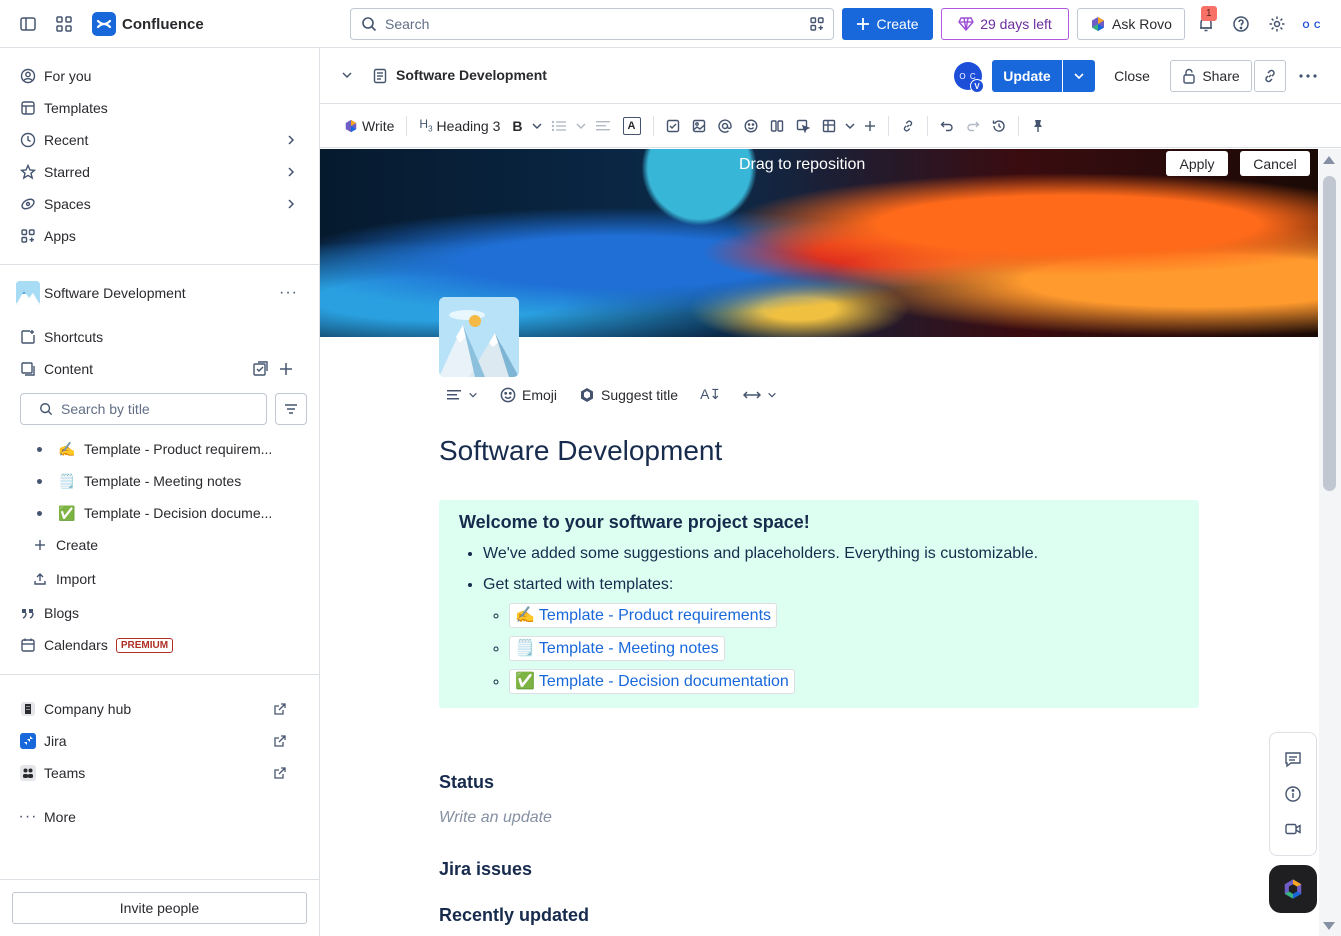 The width and height of the screenshot is (1341, 936). I want to click on help-icon, so click(1241, 24).